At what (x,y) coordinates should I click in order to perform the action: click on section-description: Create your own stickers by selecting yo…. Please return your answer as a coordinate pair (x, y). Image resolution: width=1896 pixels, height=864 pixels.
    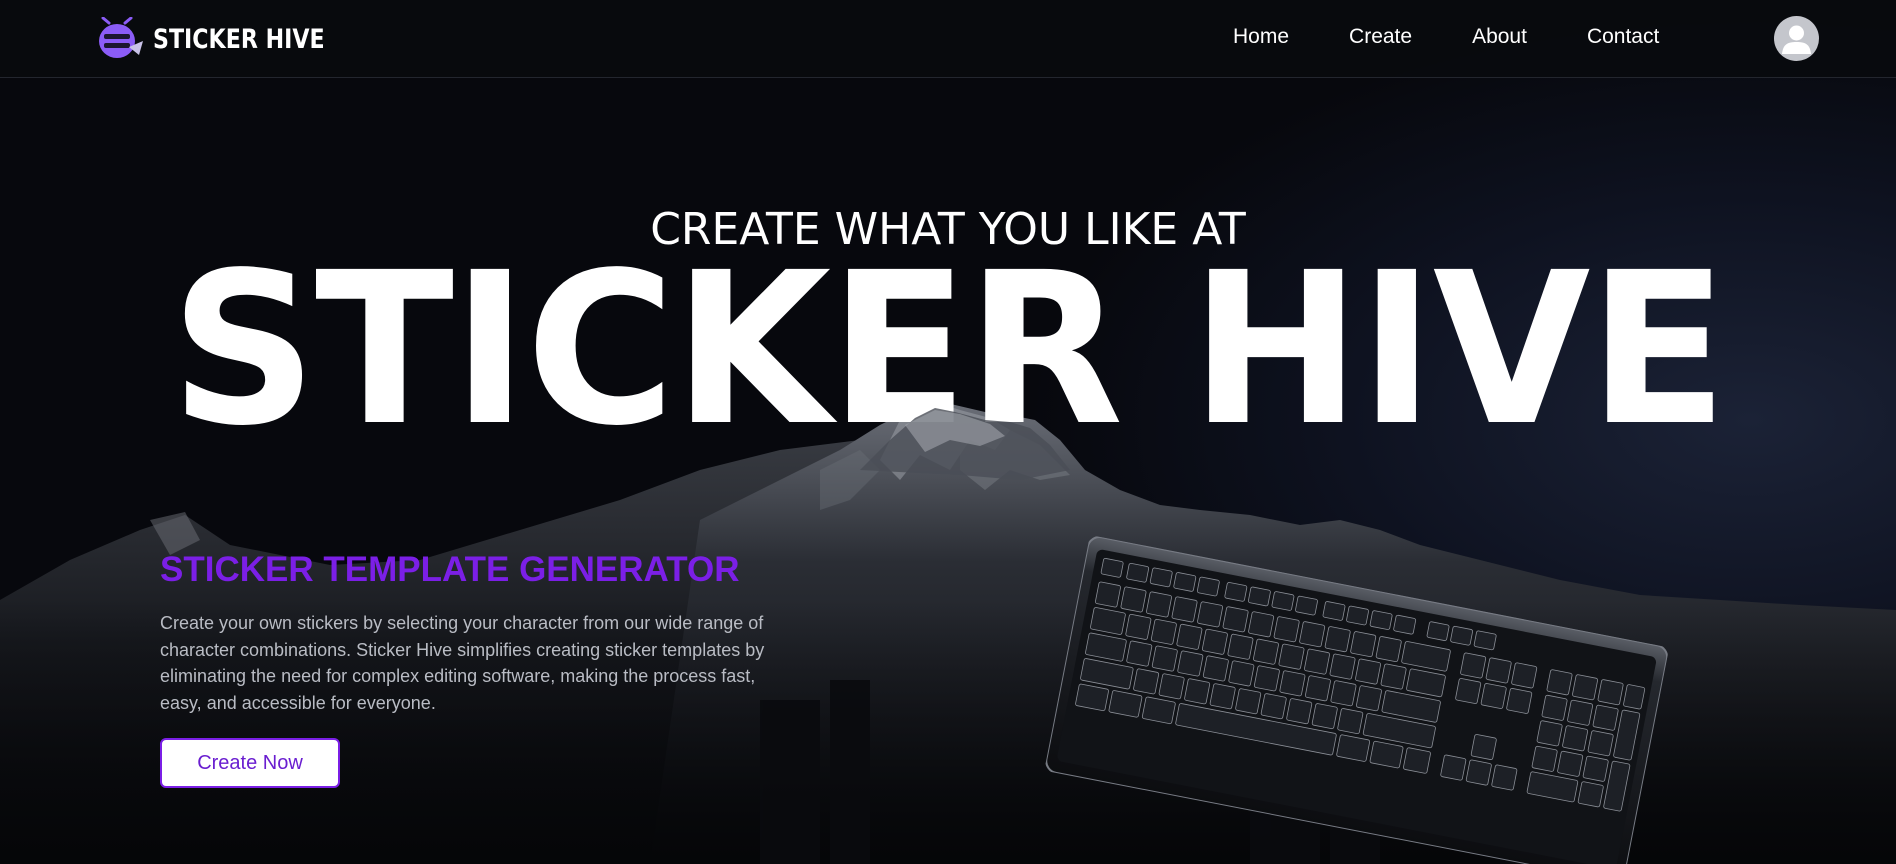
    Looking at the image, I should click on (462, 663).